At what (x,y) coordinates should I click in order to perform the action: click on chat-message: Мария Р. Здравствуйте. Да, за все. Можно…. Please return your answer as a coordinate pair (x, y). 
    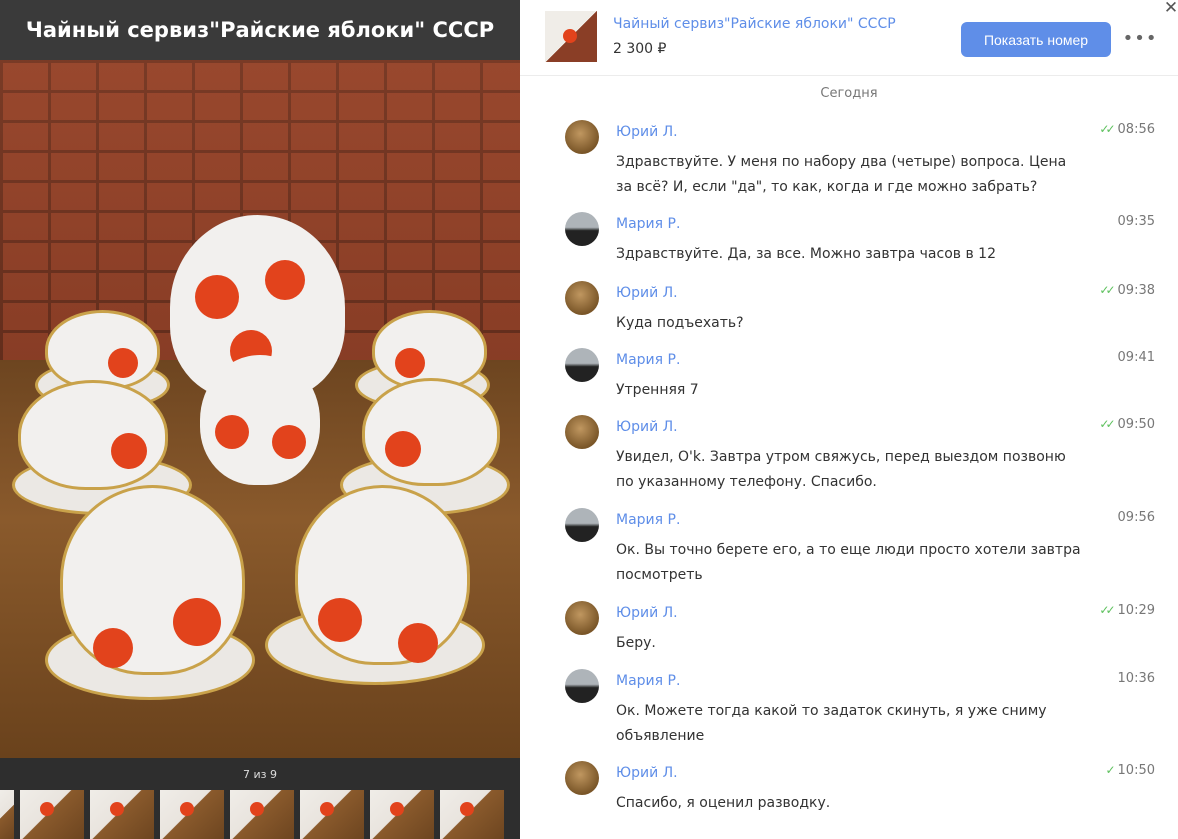
    Looking at the image, I should click on (865, 239).